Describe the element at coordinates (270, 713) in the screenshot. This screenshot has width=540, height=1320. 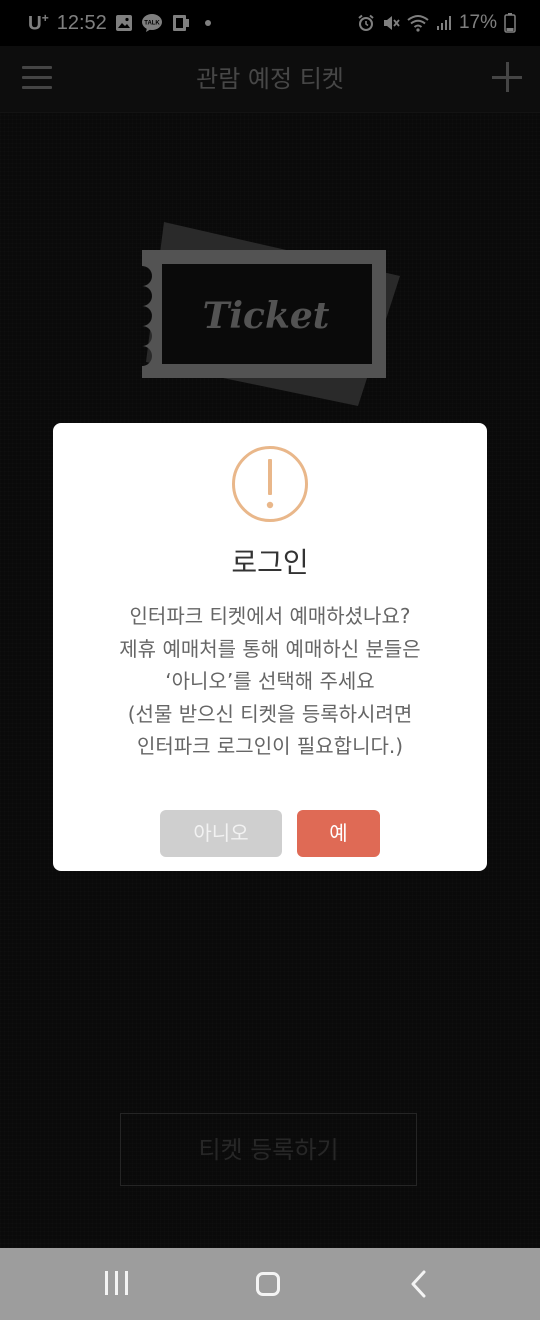
I see `message-line: (선물 받으신 티켓을 등록하시려면` at that location.